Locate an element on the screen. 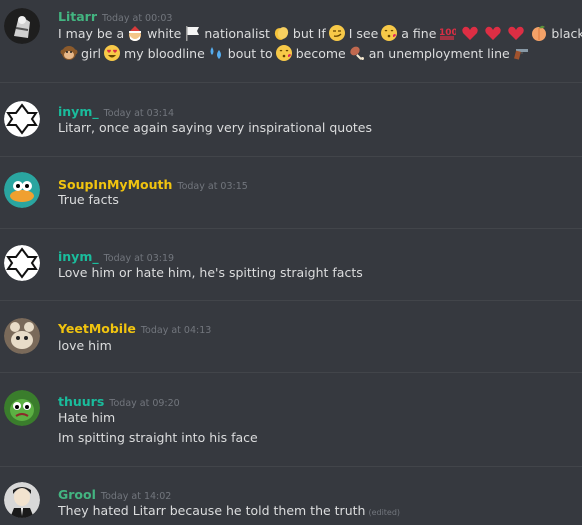  soup-avatar is located at coordinates (22, 190).